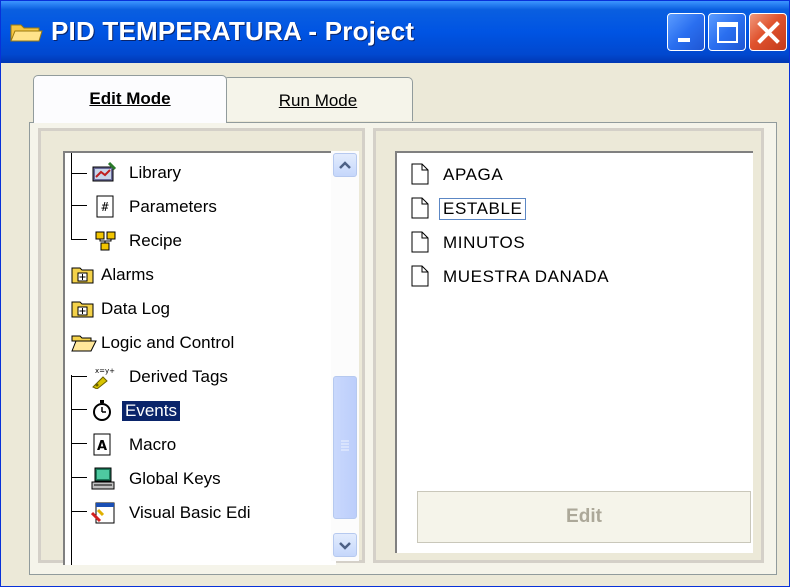  I want to click on derived-tags-icon: x=y+, so click(103, 378).